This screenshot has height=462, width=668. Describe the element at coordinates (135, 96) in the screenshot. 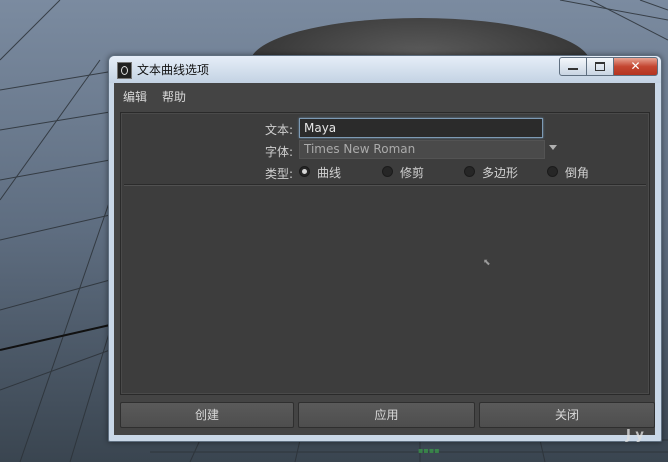

I see `menu-edit: 编辑` at that location.